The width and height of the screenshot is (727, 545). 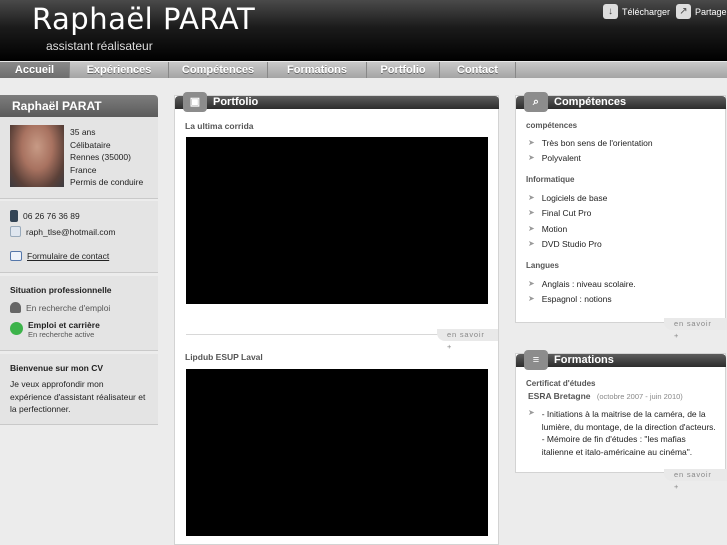 What do you see at coordinates (15, 231) in the screenshot?
I see `email-icon` at bounding box center [15, 231].